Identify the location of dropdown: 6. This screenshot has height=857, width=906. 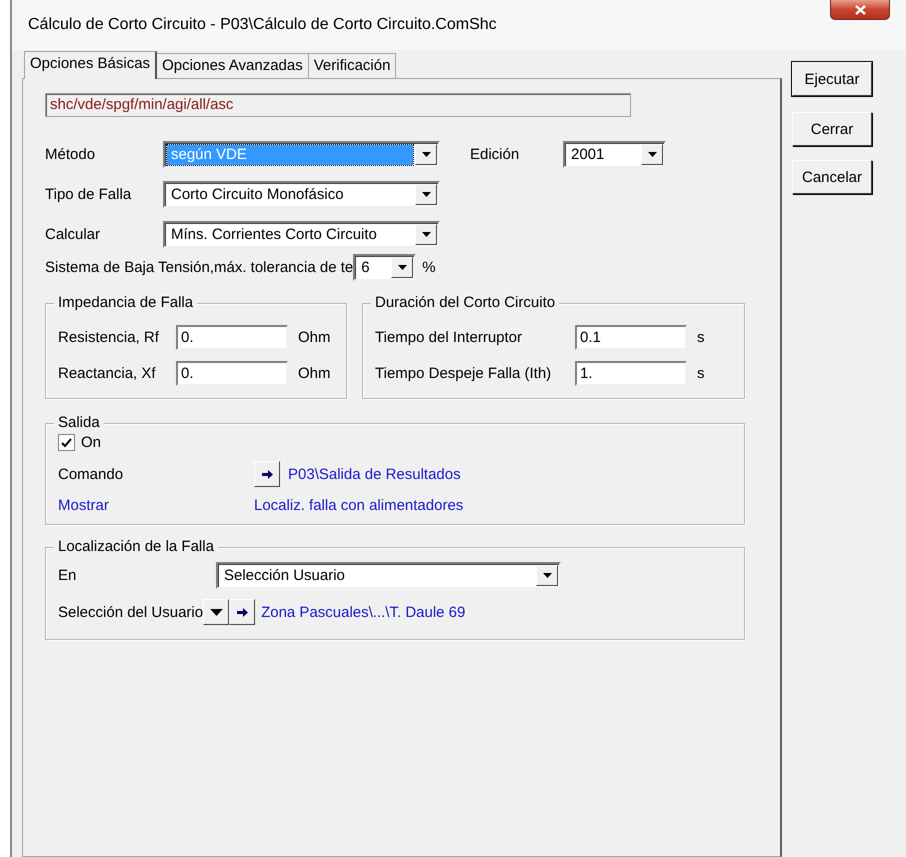
(384, 267).